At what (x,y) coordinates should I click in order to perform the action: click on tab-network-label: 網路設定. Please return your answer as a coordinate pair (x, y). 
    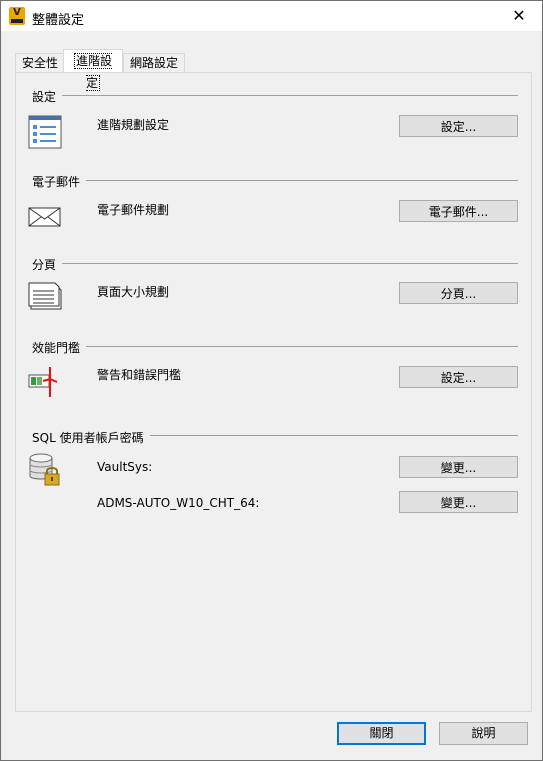
    Looking at the image, I should click on (154, 63).